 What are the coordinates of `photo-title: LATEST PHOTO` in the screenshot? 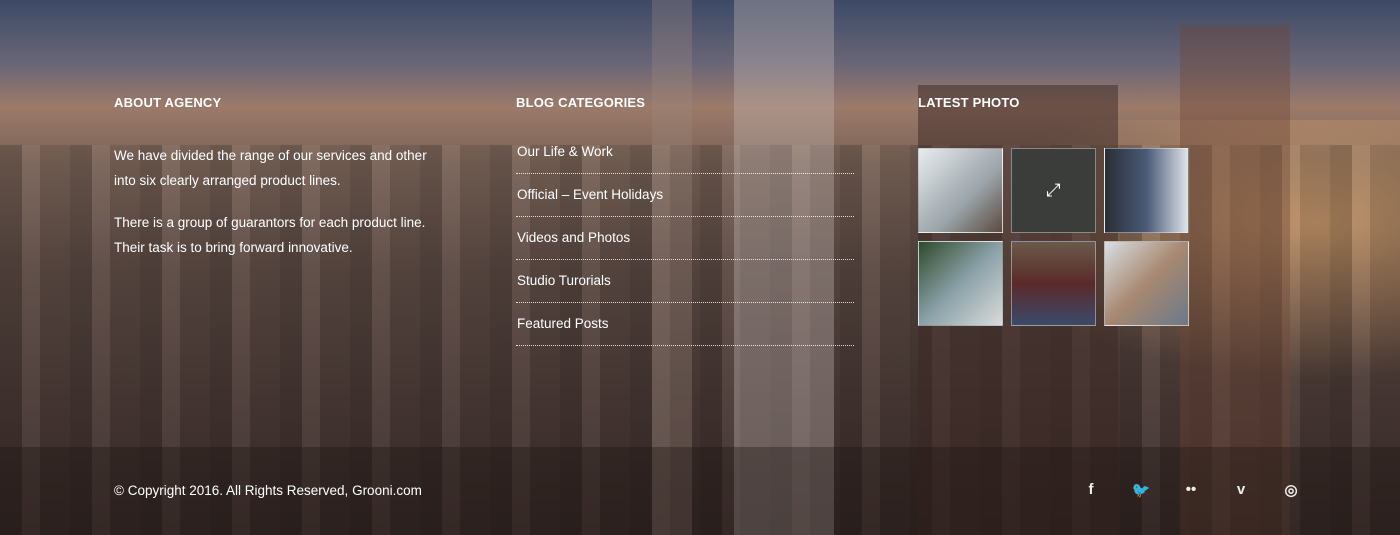 It's located at (969, 102).